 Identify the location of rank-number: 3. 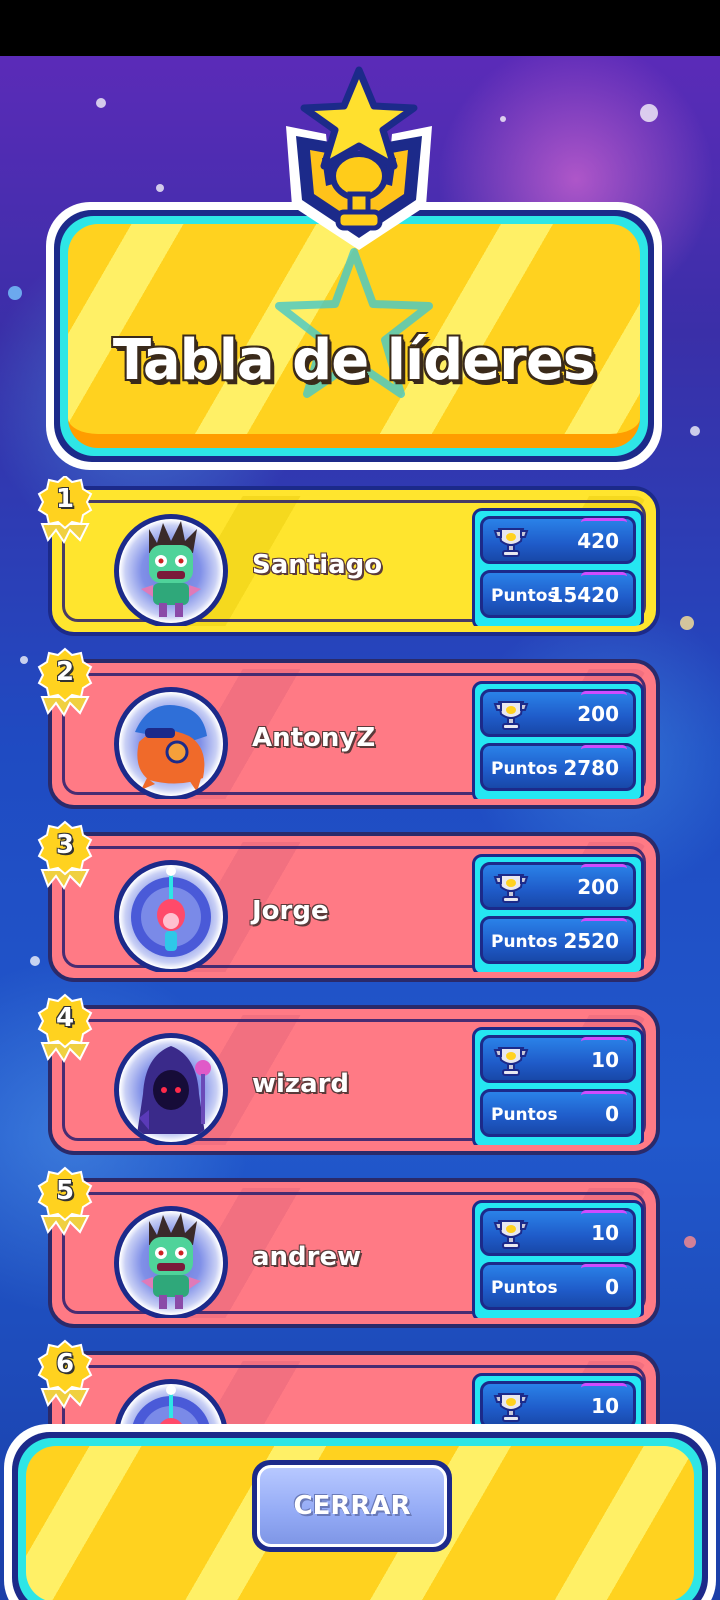
(65, 845).